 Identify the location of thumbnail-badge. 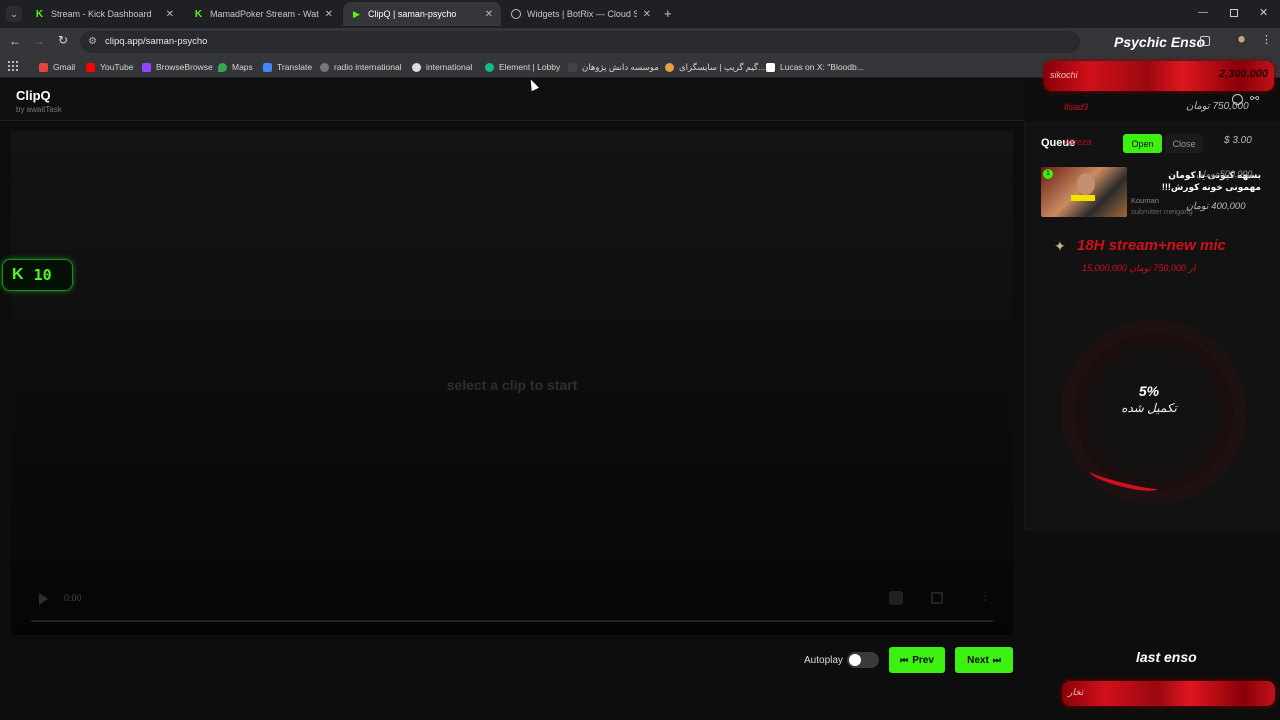
(1083, 198).